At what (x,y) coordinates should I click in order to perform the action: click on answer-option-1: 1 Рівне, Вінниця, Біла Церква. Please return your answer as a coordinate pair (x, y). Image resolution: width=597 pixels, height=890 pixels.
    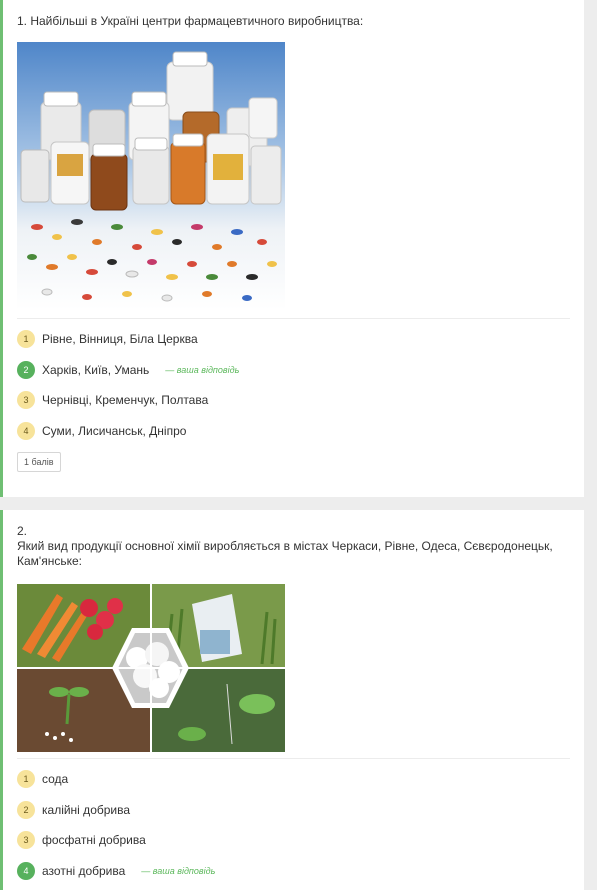
    Looking at the image, I should click on (107, 339).